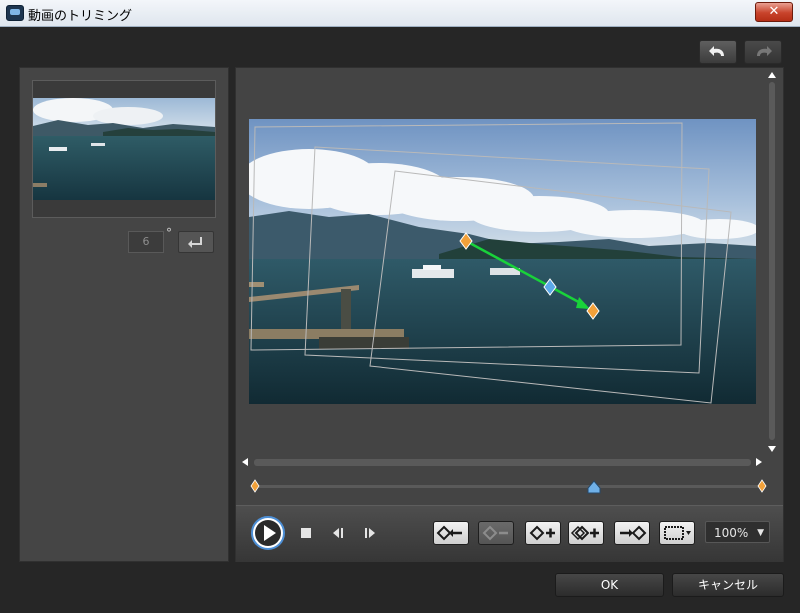 Image resolution: width=800 pixels, height=613 pixels. I want to click on scroll-left-arrow, so click(245, 462).